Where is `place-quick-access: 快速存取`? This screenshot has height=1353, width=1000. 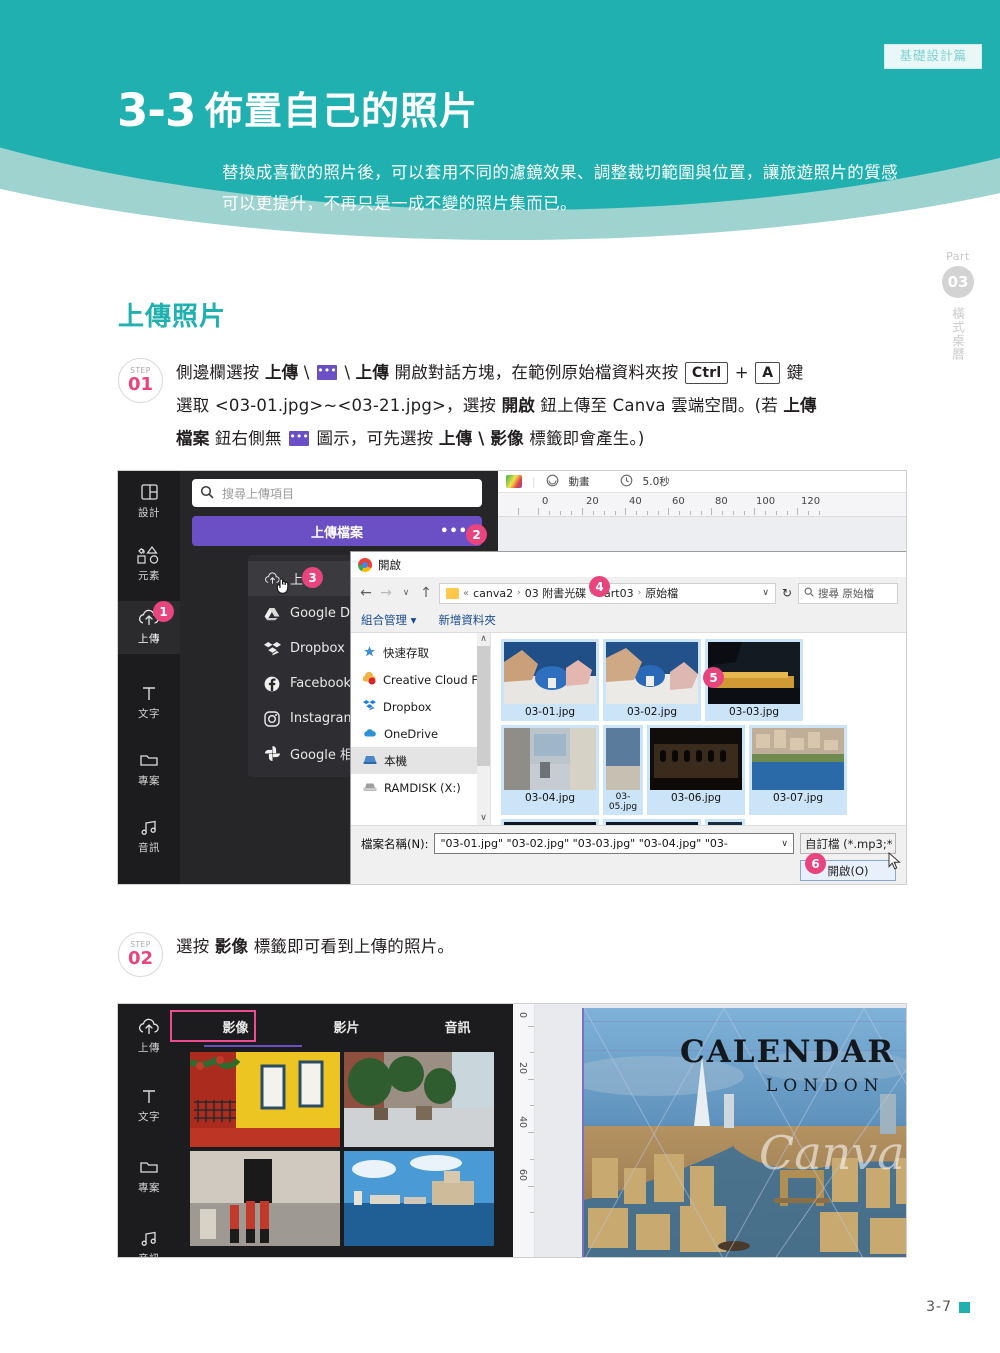 place-quick-access: 快速存取 is located at coordinates (420, 652).